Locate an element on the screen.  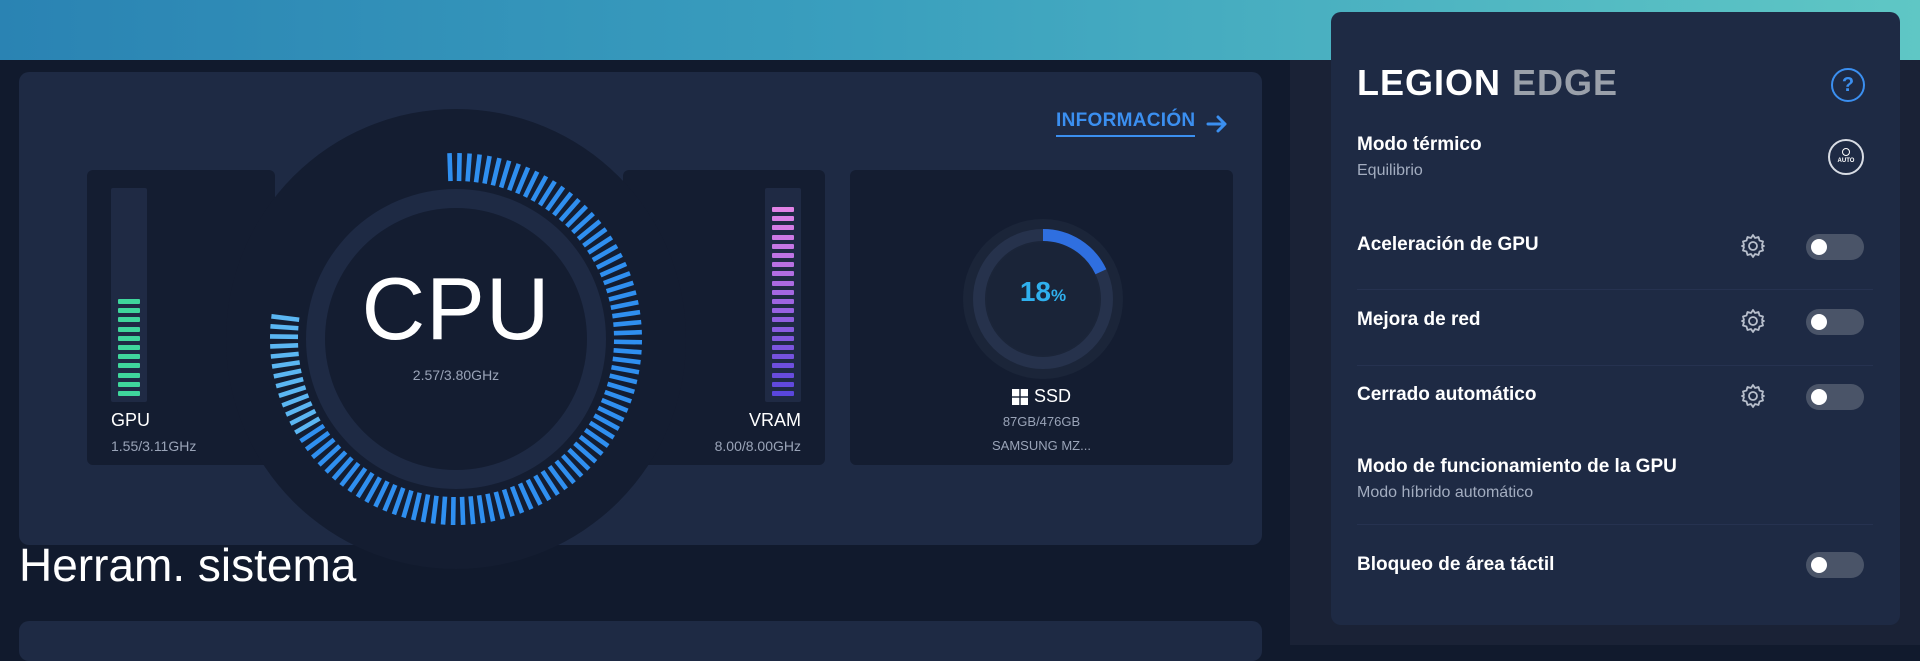
touchpad-lock-toggle is located at coordinates (1835, 565).